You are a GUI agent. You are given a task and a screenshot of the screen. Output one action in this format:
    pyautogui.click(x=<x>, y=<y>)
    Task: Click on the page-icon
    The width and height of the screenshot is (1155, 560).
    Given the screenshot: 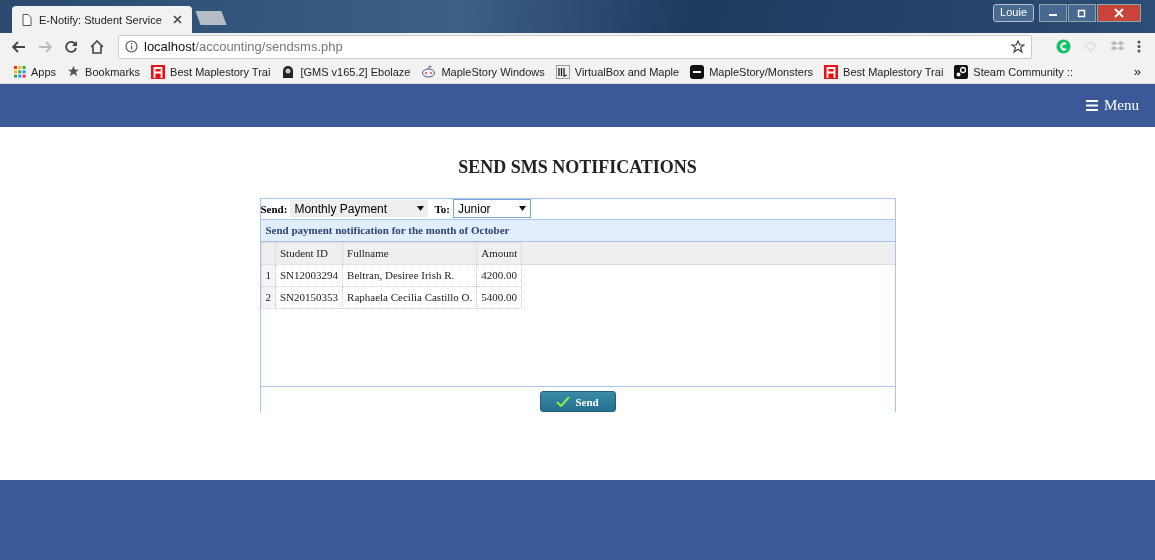 What is the action you would take?
    pyautogui.click(x=27, y=19)
    